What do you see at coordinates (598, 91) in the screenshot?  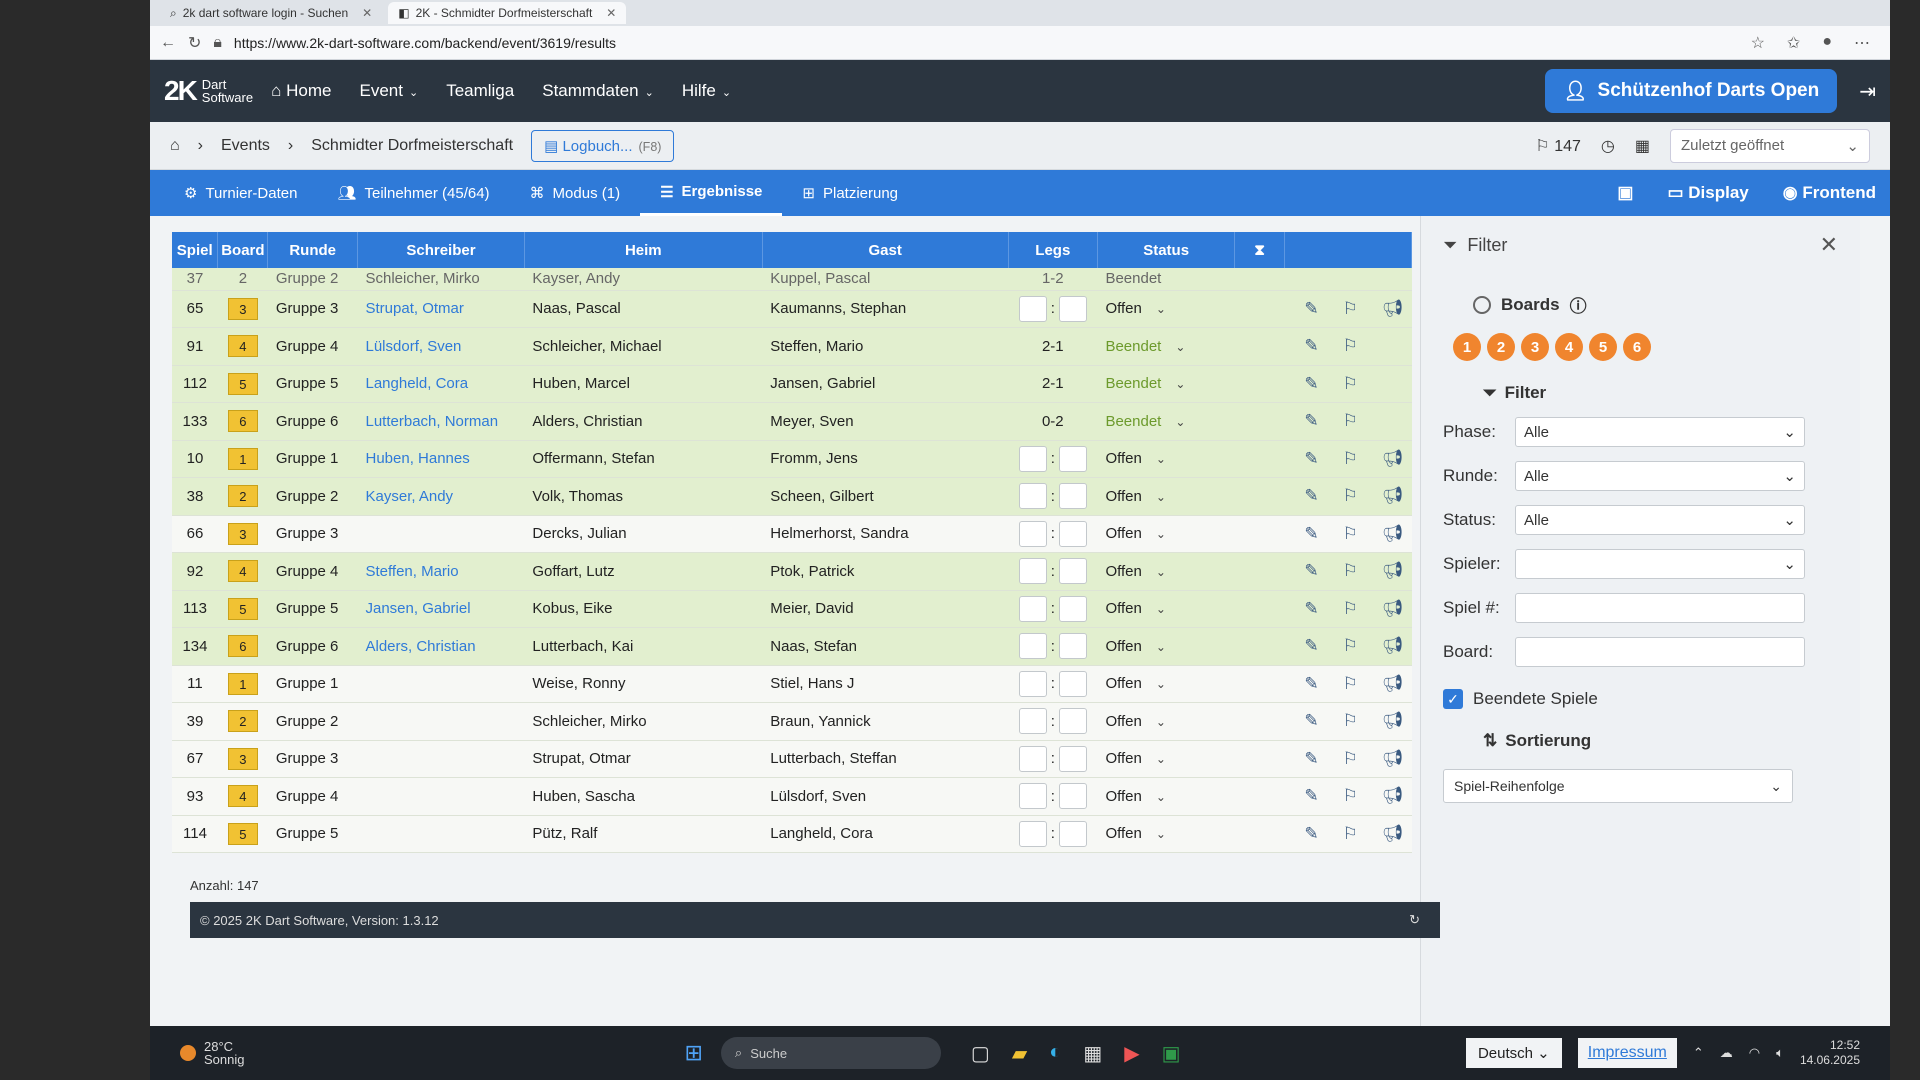 I see `nav-stammdaten: Stammdaten ⌄` at bounding box center [598, 91].